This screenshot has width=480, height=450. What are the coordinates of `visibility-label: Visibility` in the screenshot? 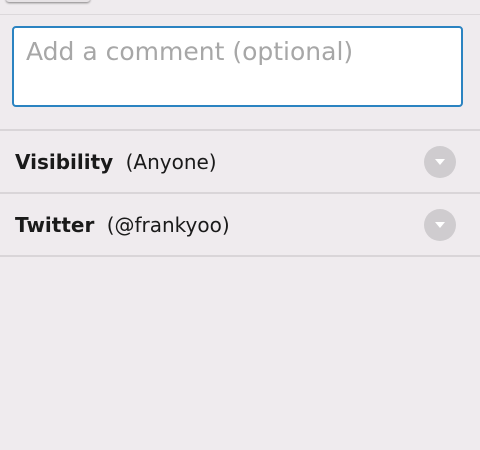 It's located at (64, 161).